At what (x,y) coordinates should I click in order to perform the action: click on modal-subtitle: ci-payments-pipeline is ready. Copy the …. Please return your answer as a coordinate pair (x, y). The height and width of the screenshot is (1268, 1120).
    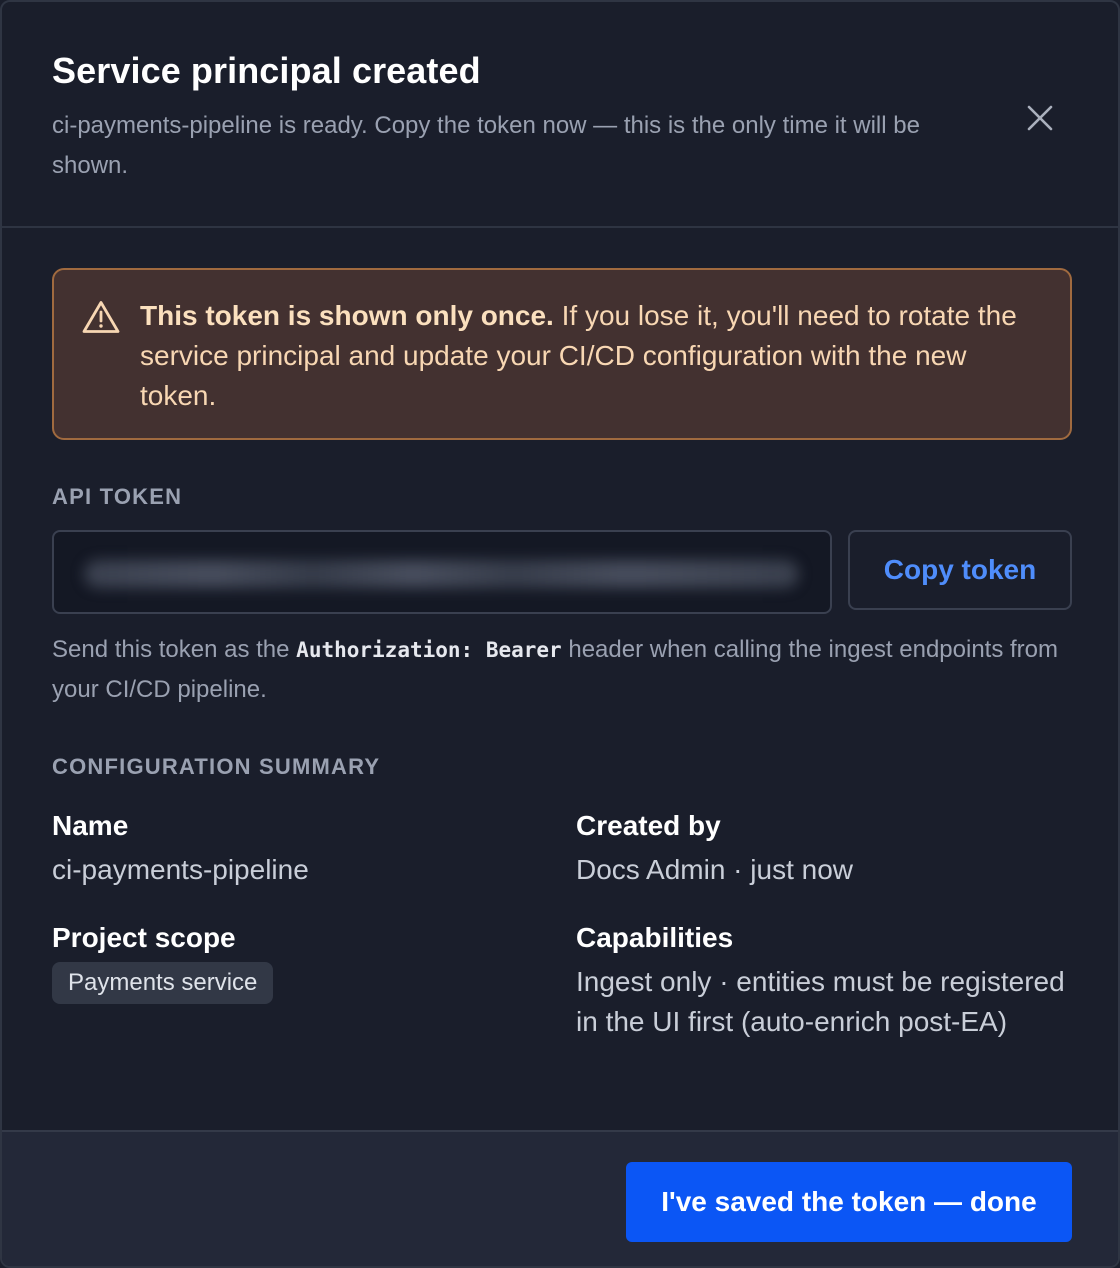
    Looking at the image, I should click on (486, 145).